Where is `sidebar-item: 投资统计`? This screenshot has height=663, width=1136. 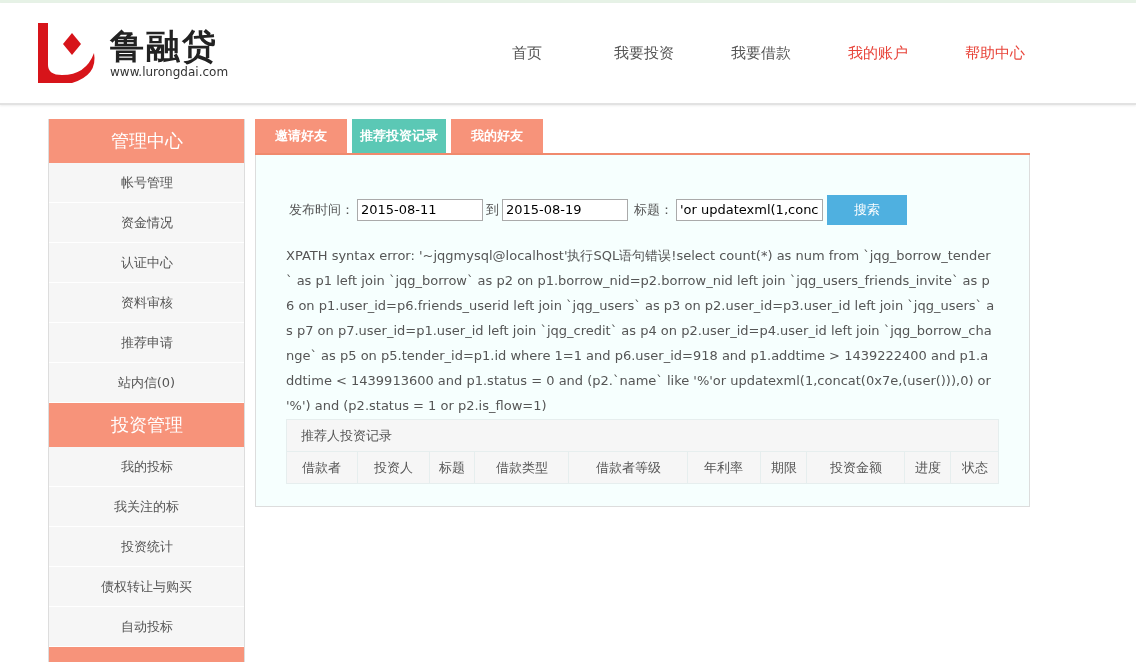 sidebar-item: 投资统计 is located at coordinates (146, 547).